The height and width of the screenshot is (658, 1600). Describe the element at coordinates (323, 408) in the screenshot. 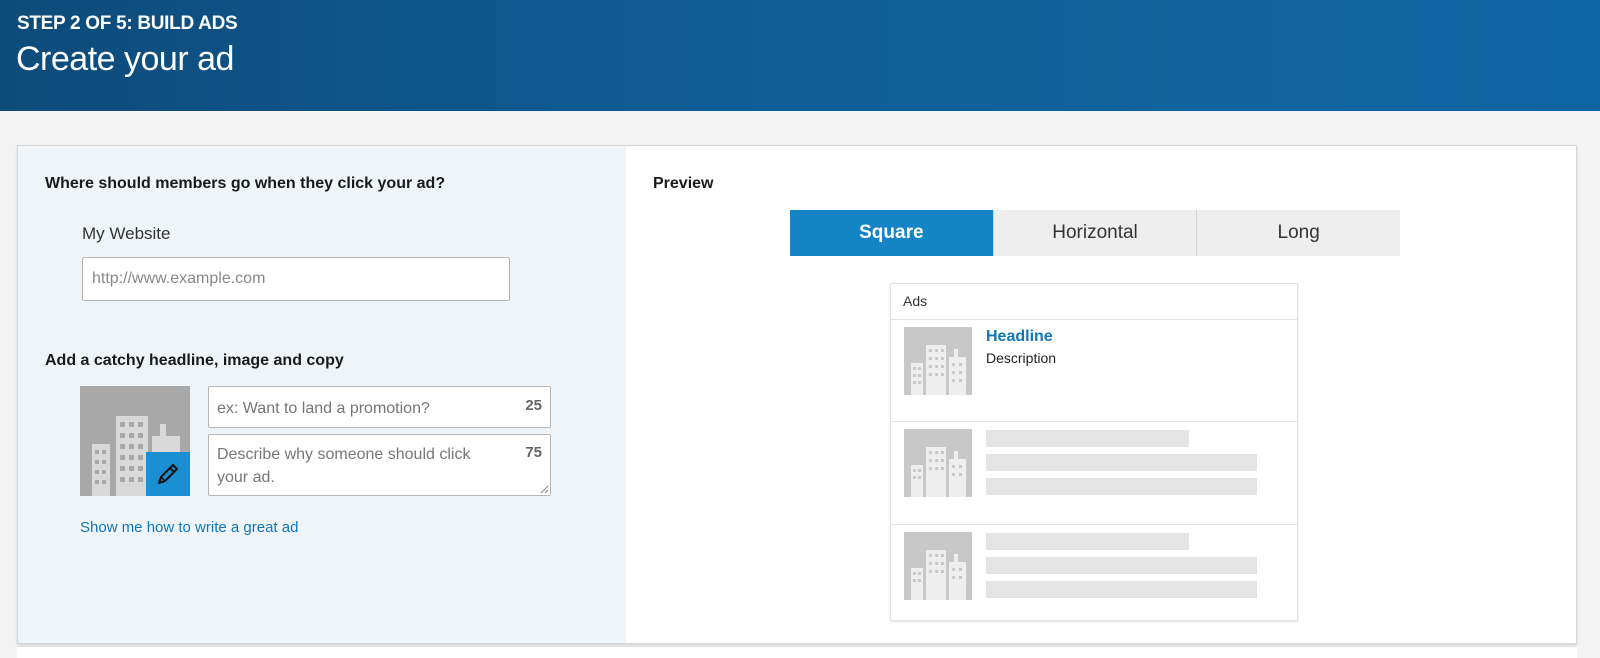

I see `headline-placeholder: ex: Want to land a promotion?` at that location.